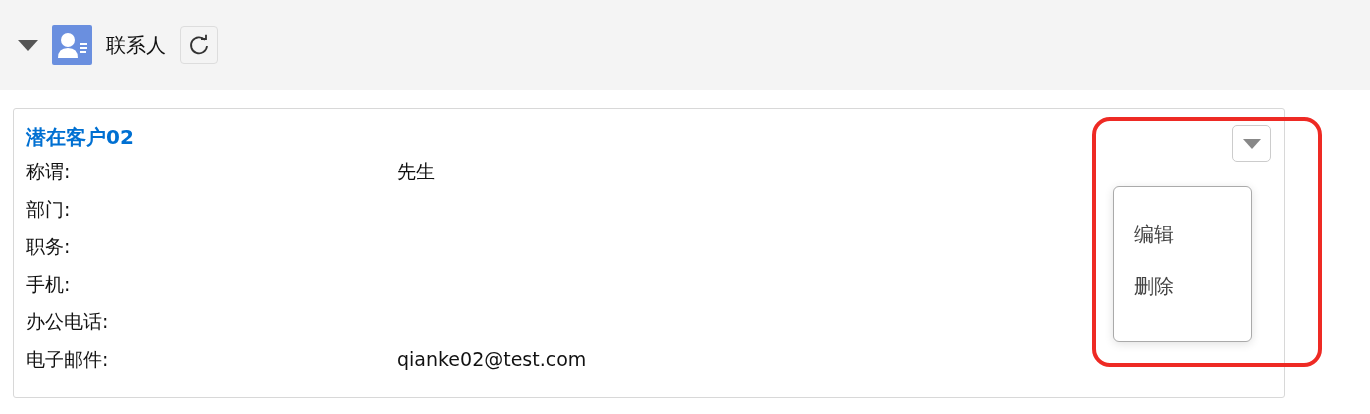 This screenshot has width=1370, height=414. What do you see at coordinates (49, 171) in the screenshot?
I see `field-label: 称谓:` at bounding box center [49, 171].